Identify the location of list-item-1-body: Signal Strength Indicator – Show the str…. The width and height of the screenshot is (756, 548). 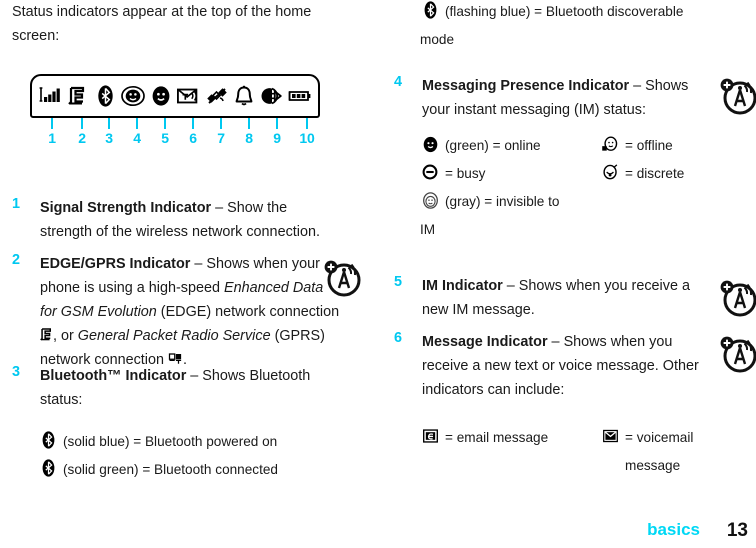
(191, 220).